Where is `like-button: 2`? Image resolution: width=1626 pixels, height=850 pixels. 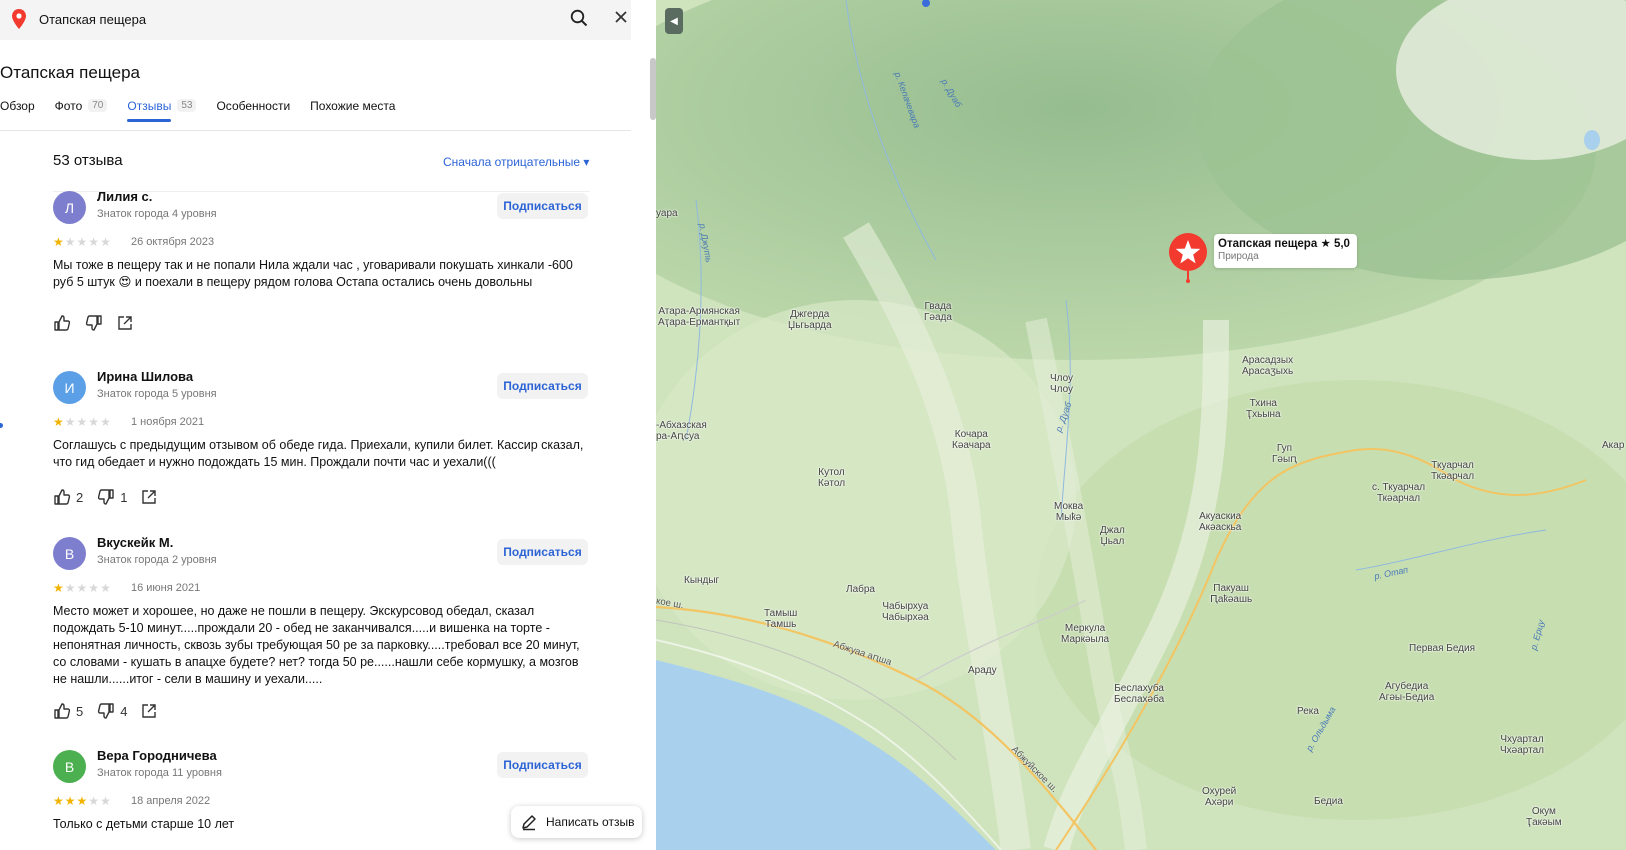
like-button: 2 is located at coordinates (68, 497).